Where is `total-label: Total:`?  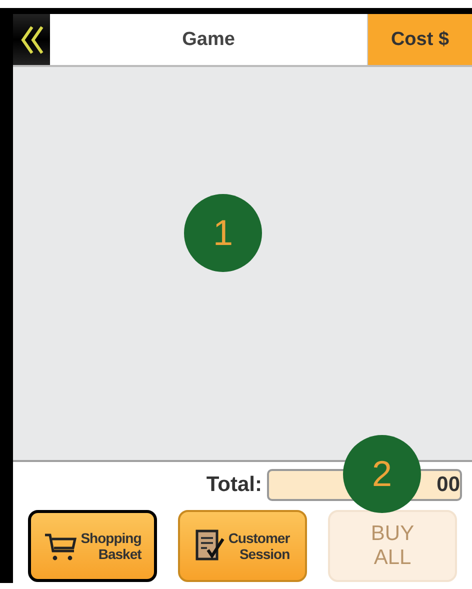
total-label: Total: is located at coordinates (234, 485).